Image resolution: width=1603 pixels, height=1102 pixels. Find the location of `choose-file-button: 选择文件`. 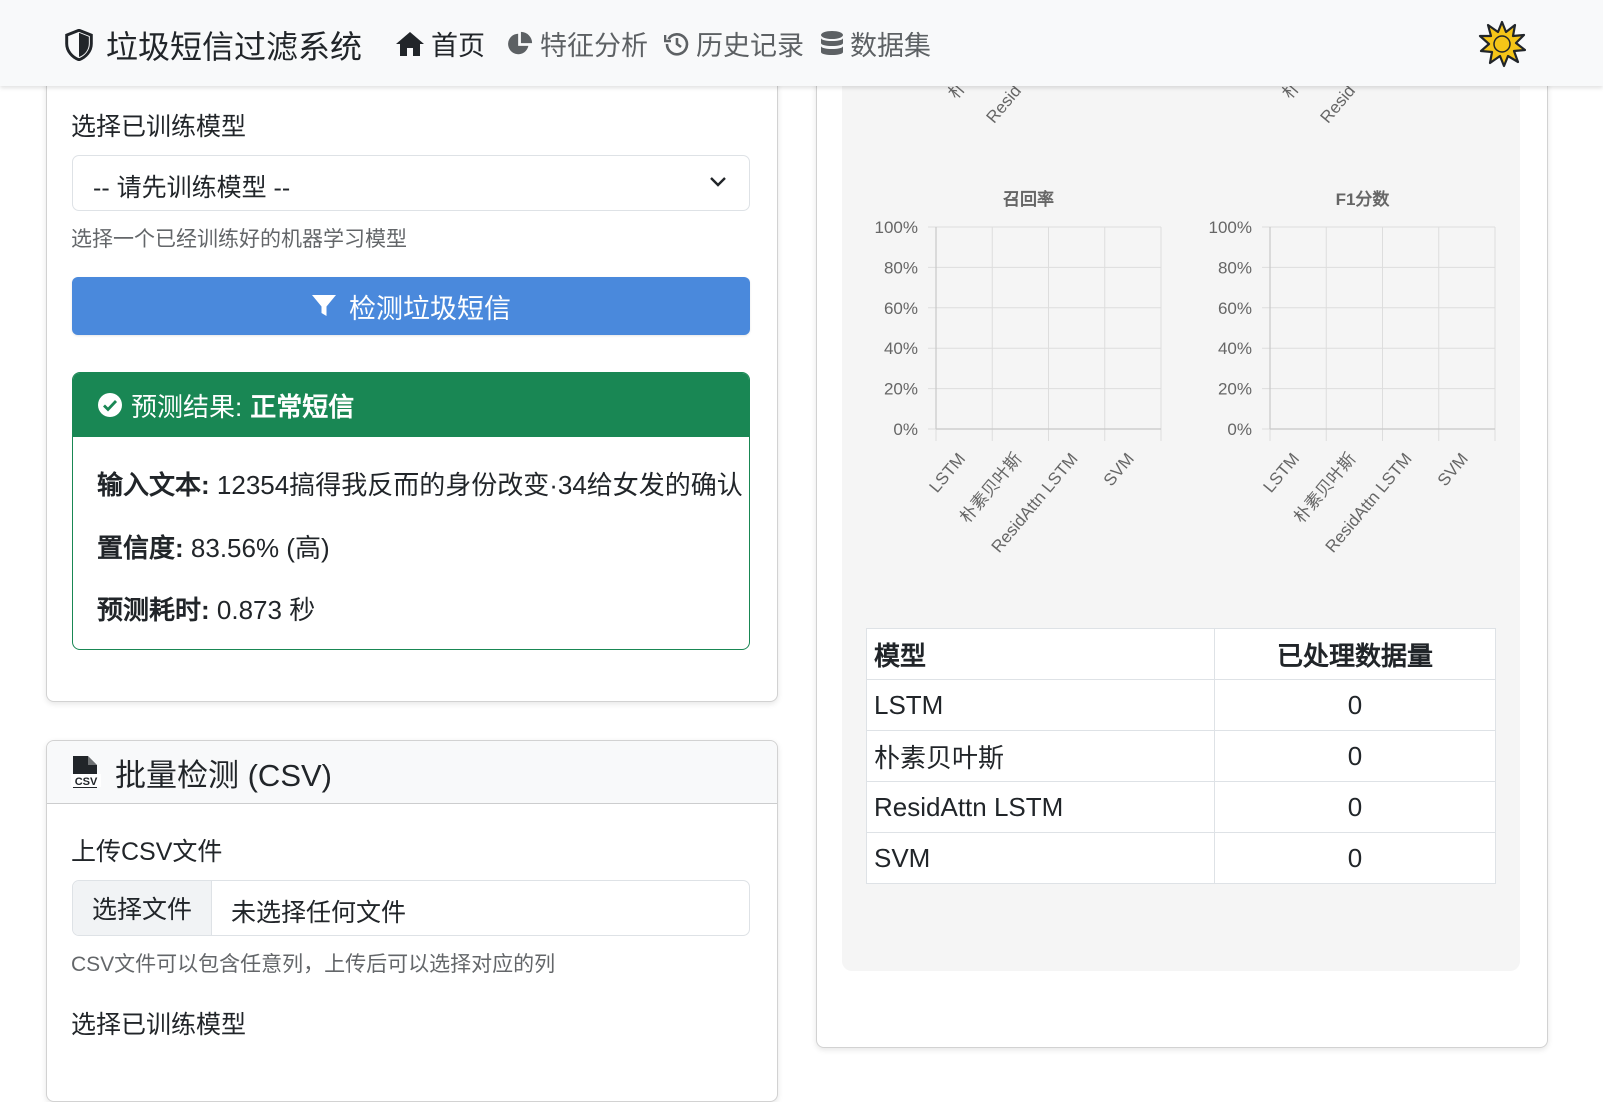

choose-file-button: 选择文件 is located at coordinates (142, 908).